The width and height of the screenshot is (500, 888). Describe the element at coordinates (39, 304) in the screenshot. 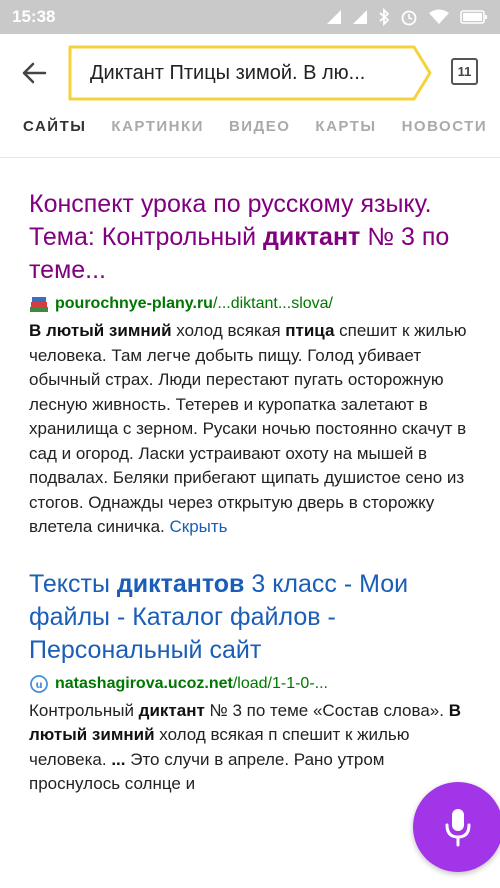

I see `books-favicon-icon` at that location.